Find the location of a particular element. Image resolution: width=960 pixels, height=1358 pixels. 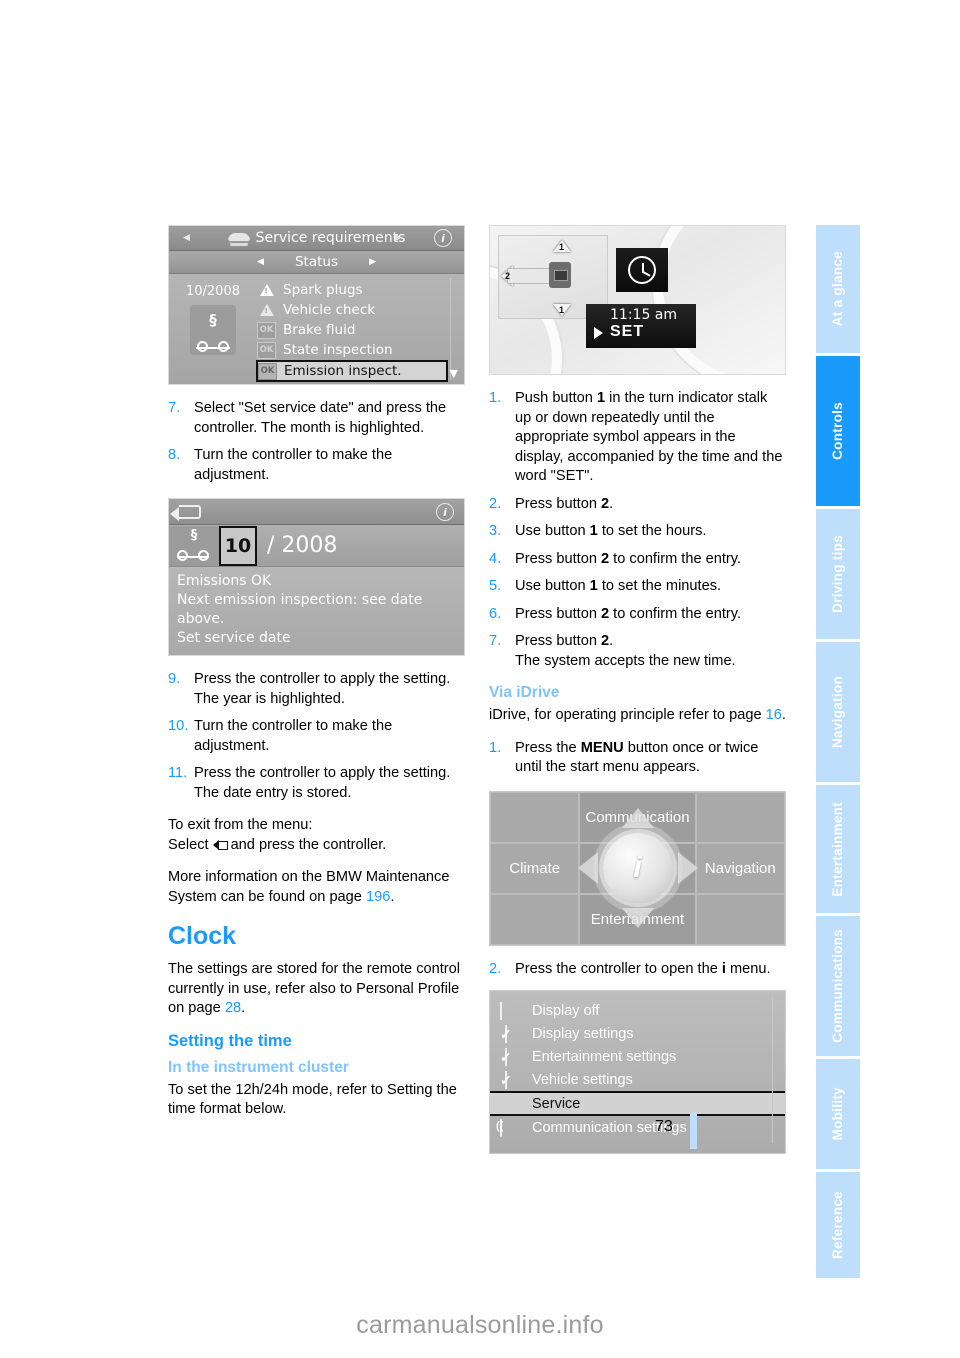

stalk-label-2: 2 is located at coordinates (508, 276).